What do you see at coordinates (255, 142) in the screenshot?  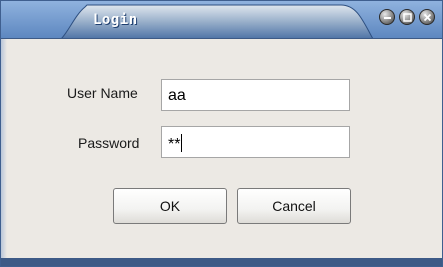 I see `password-field: **` at bounding box center [255, 142].